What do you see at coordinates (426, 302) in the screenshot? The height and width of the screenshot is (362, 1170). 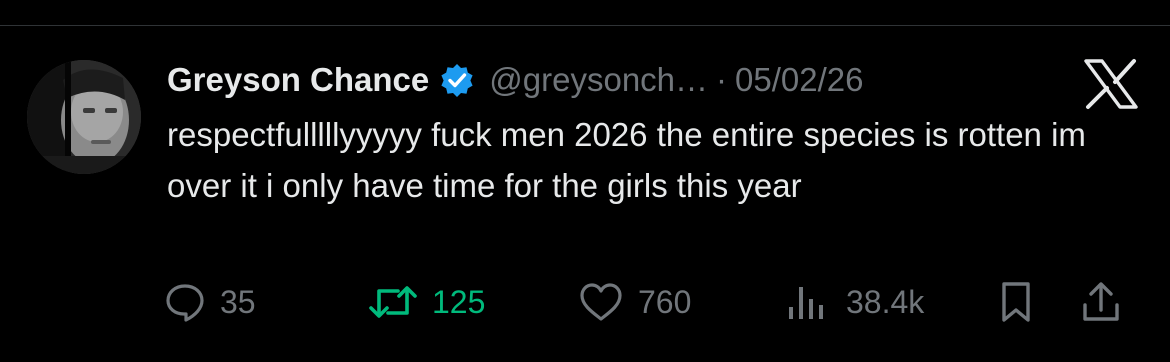 I see `repost-button: 125` at bounding box center [426, 302].